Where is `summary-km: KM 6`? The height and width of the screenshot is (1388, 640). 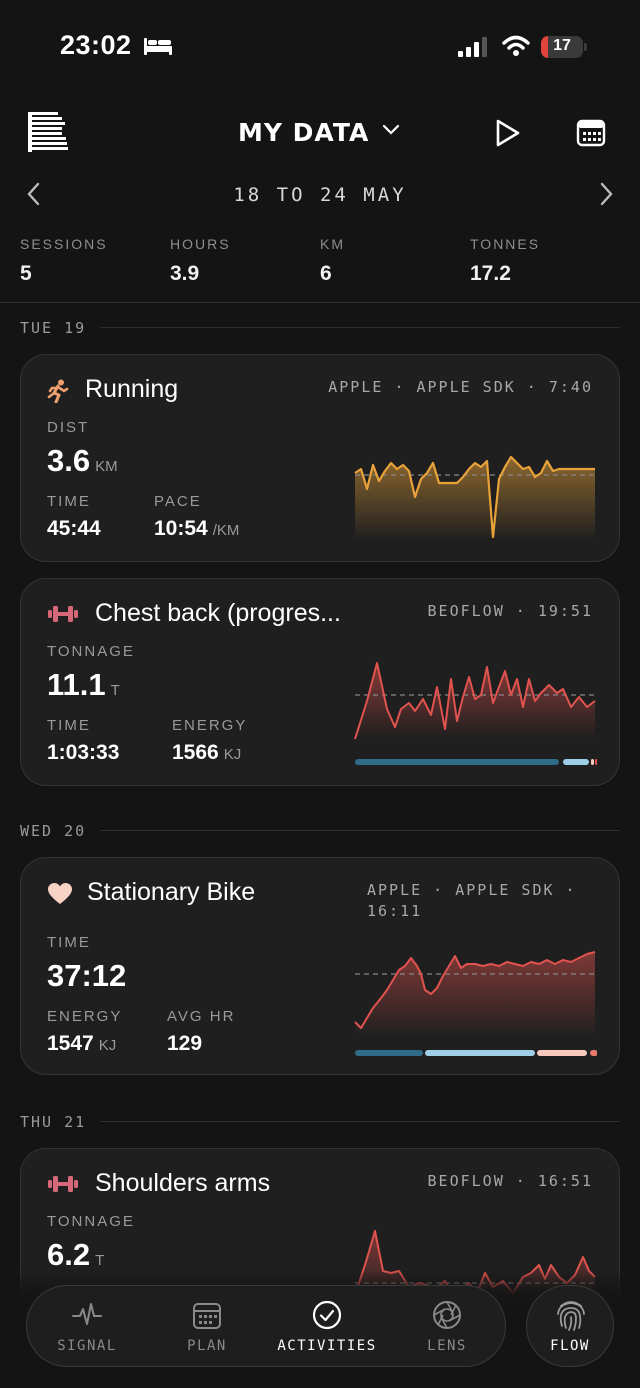 summary-km: KM 6 is located at coordinates (332, 261).